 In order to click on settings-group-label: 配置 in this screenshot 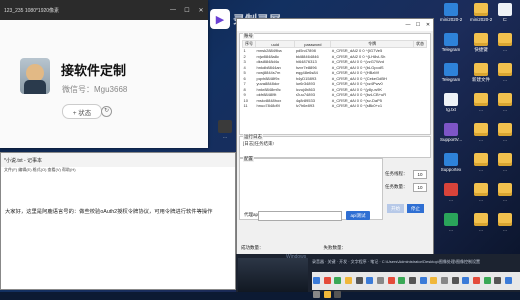, I will do `click(248, 159)`.